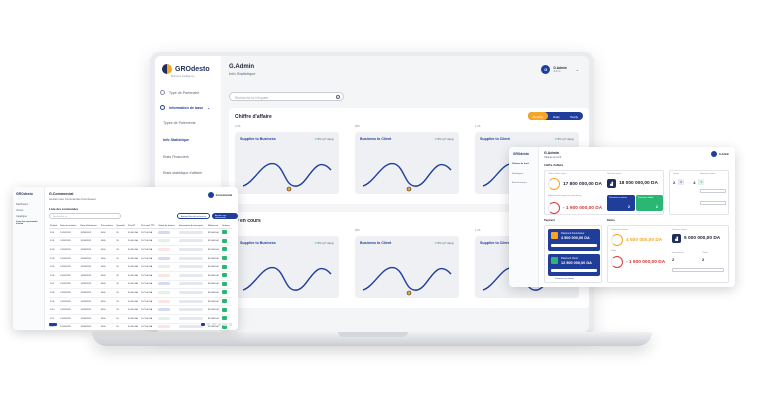  What do you see at coordinates (614, 174) in the screenshot?
I see `revenue-net-label: Total des ventes` at bounding box center [614, 174].